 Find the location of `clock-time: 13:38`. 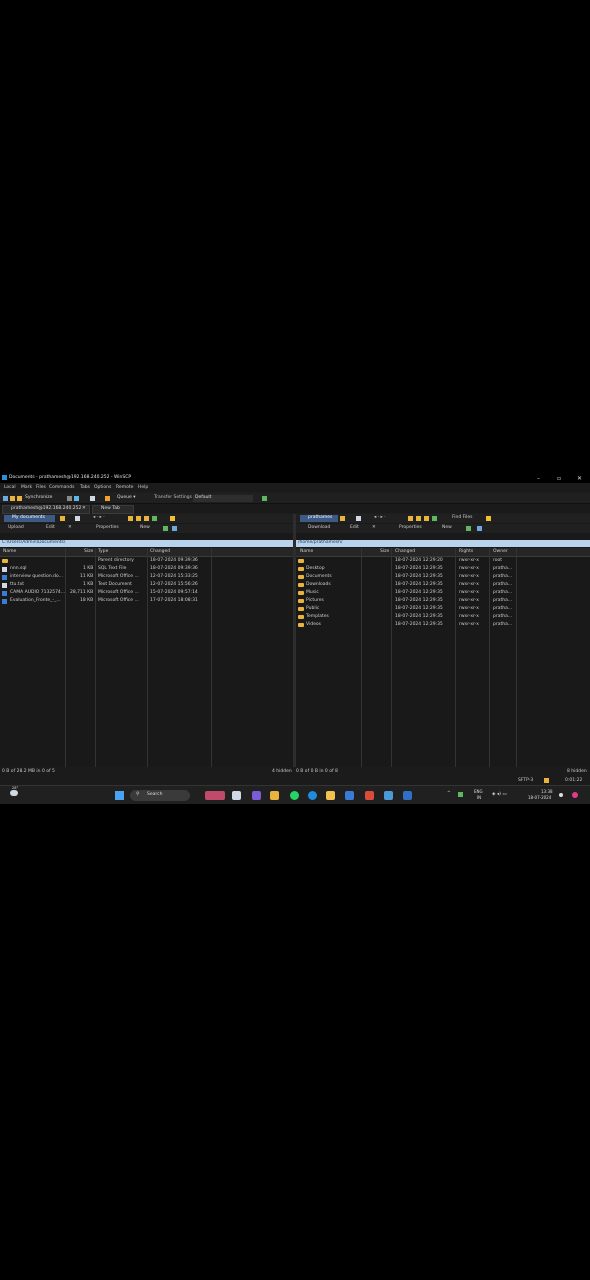

clock-time: 13:38 is located at coordinates (547, 792).